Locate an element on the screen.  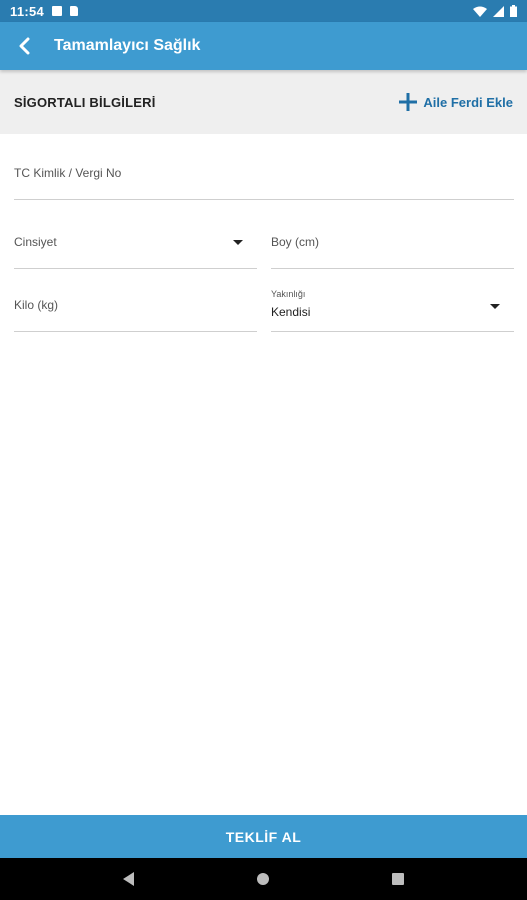
back-button is located at coordinates (24, 46).